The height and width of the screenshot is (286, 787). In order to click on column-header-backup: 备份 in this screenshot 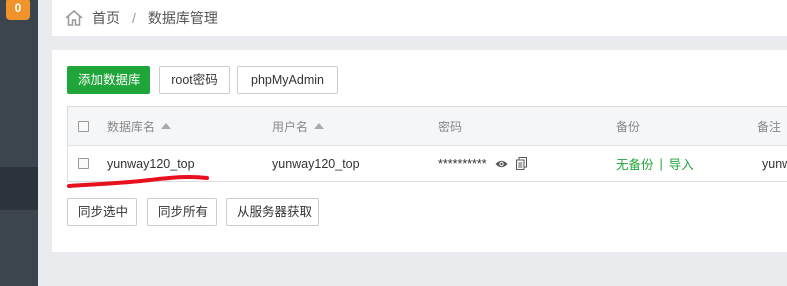, I will do `click(628, 126)`.